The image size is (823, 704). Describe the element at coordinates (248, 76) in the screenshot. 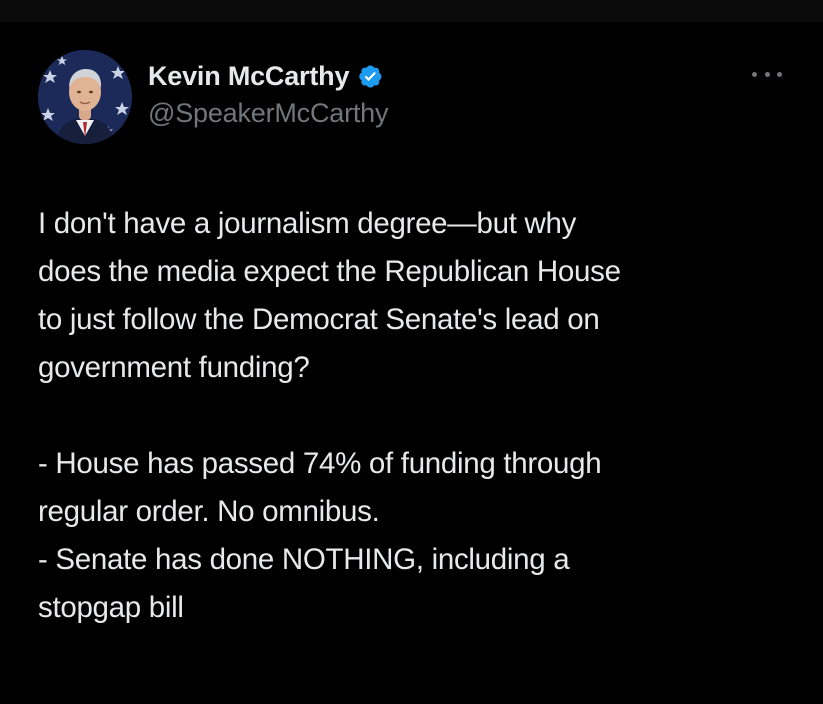

I see `display-name: Kevin McCarthy` at that location.